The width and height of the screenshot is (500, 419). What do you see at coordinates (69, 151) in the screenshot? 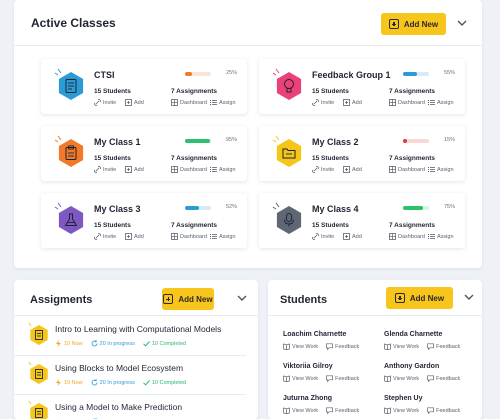
I see `class-hex-badge` at bounding box center [69, 151].